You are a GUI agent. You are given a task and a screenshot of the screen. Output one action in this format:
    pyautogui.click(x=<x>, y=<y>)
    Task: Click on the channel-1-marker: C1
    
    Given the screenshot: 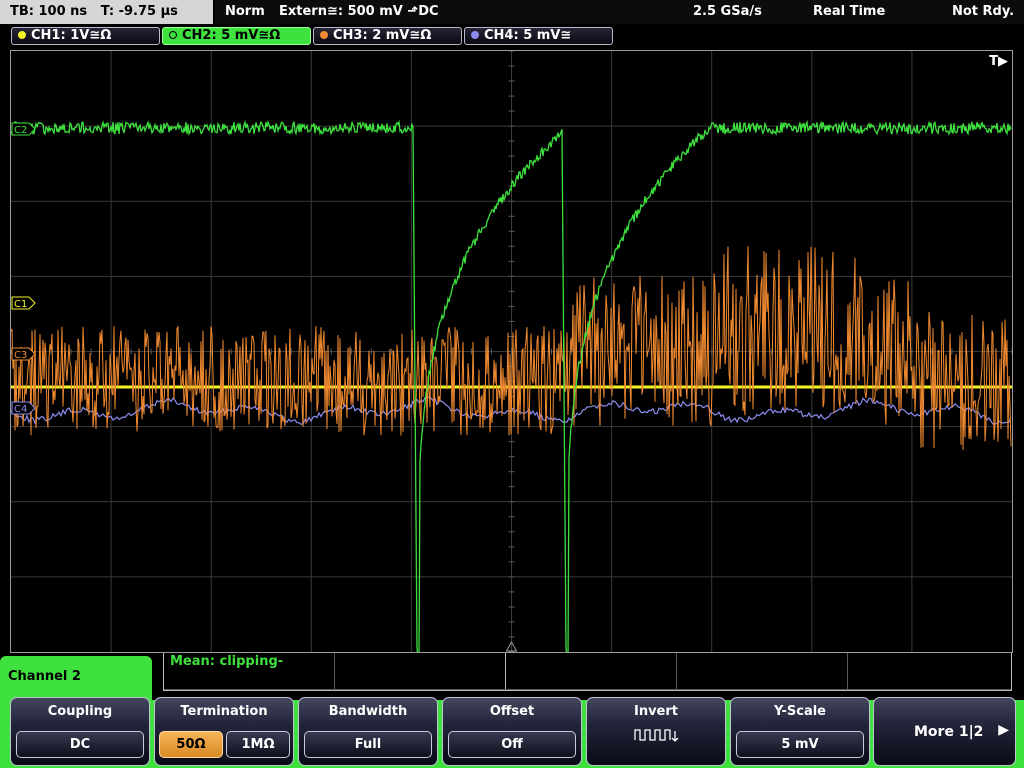 What is the action you would take?
    pyautogui.click(x=23, y=303)
    